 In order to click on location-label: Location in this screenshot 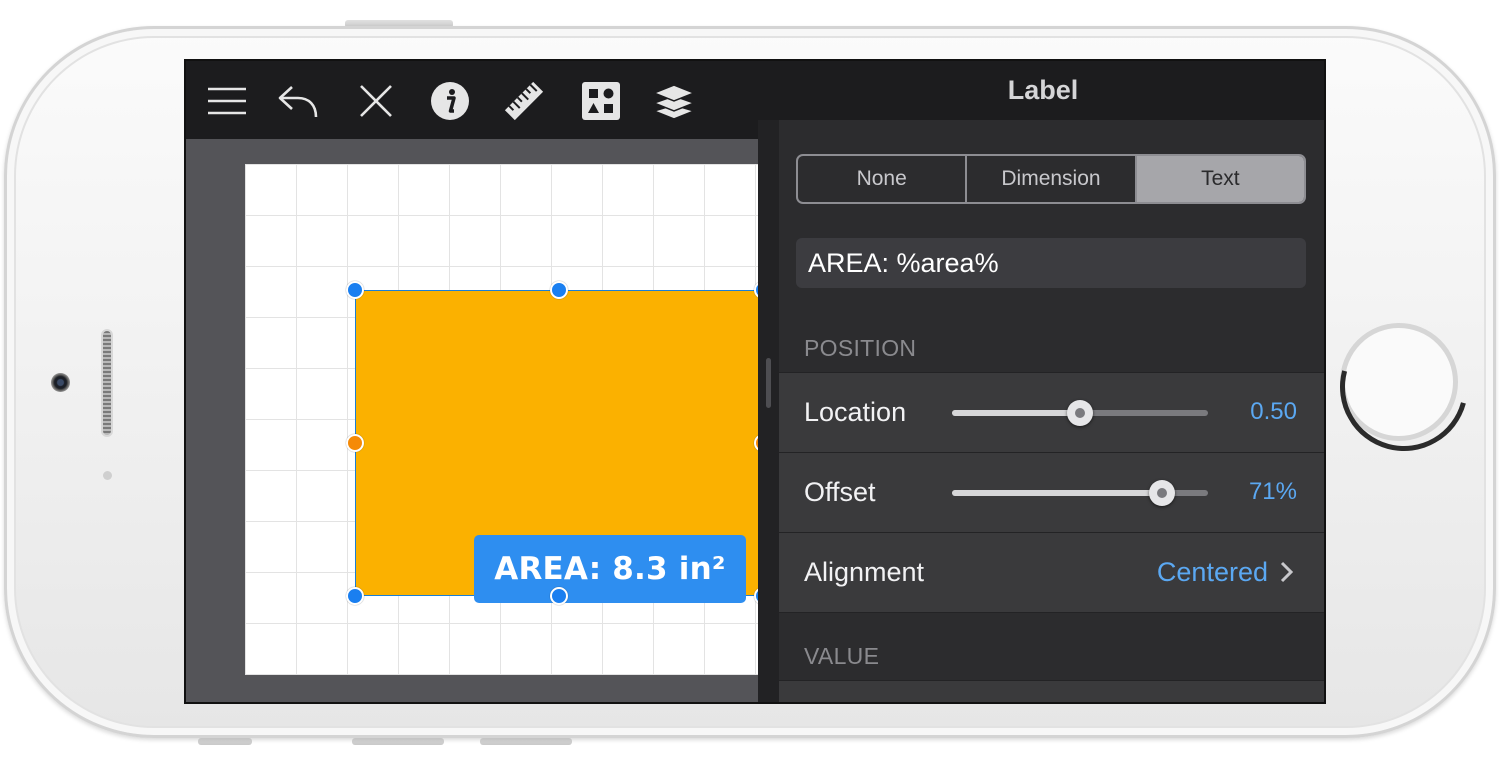, I will do `click(855, 412)`.